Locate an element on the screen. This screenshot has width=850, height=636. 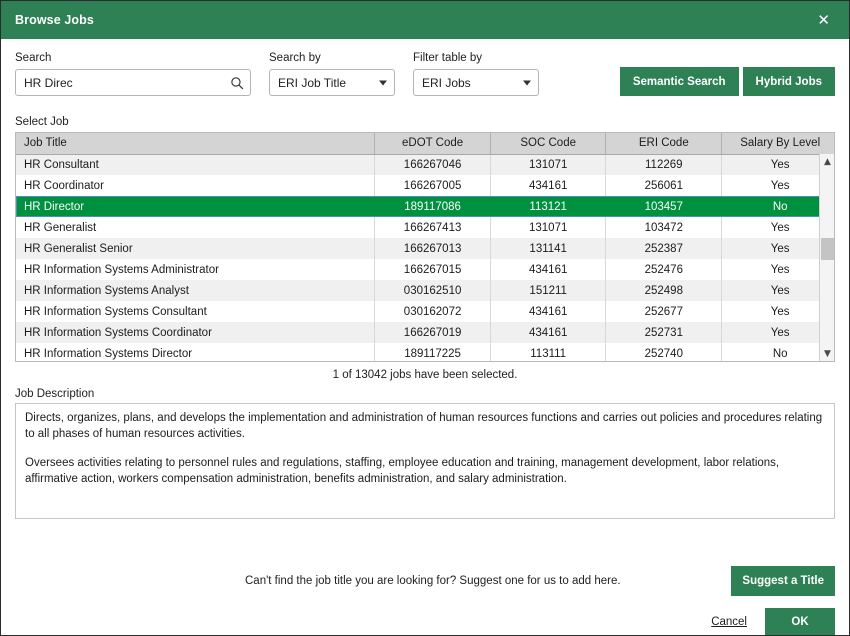
search-controls: Search Search by ERI Job Title is located at coordinates (425, 67).